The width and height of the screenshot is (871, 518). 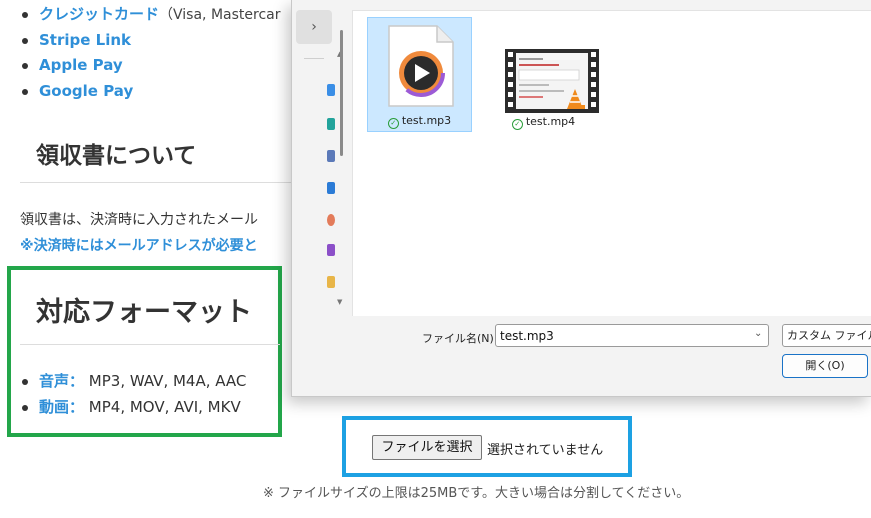 I want to click on scrollbar, so click(x=341, y=93).